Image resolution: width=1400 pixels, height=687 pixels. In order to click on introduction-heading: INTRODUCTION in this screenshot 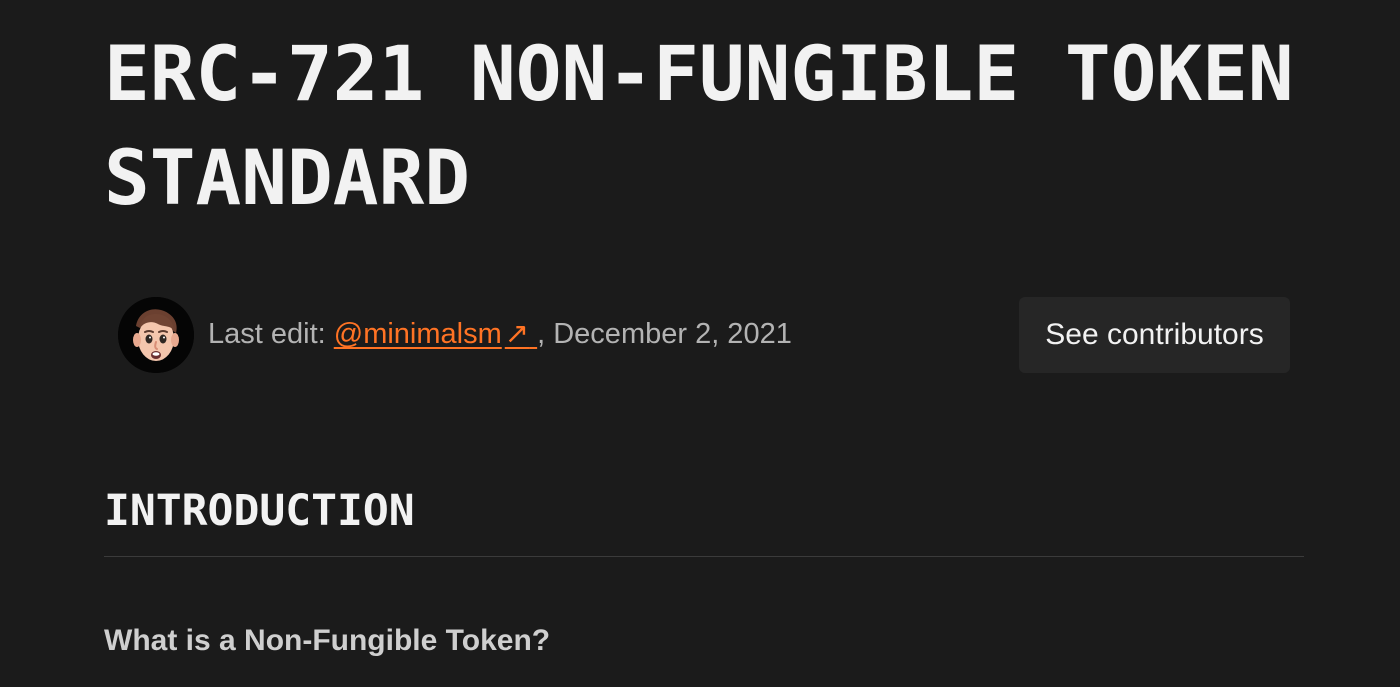, I will do `click(259, 511)`.